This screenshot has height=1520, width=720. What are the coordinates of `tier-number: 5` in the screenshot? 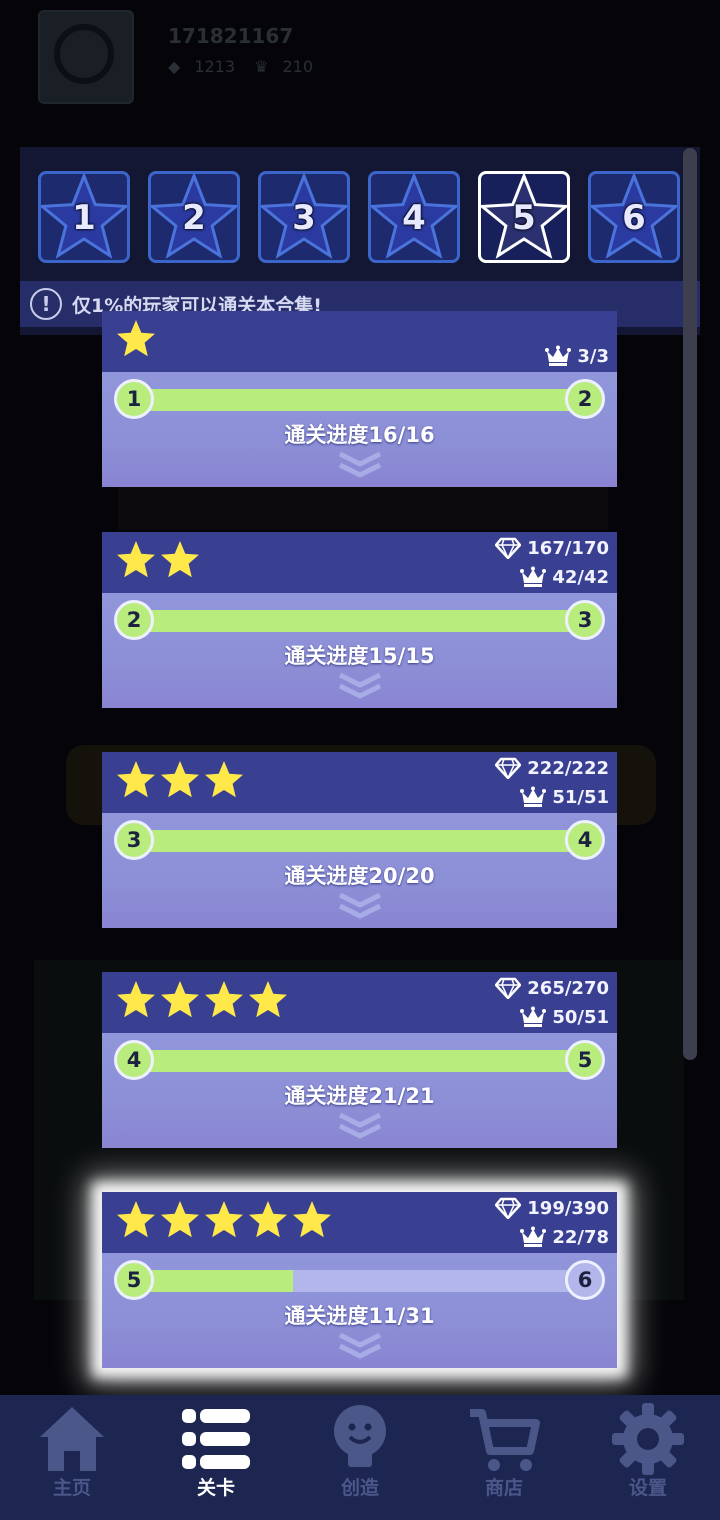 It's located at (524, 218).